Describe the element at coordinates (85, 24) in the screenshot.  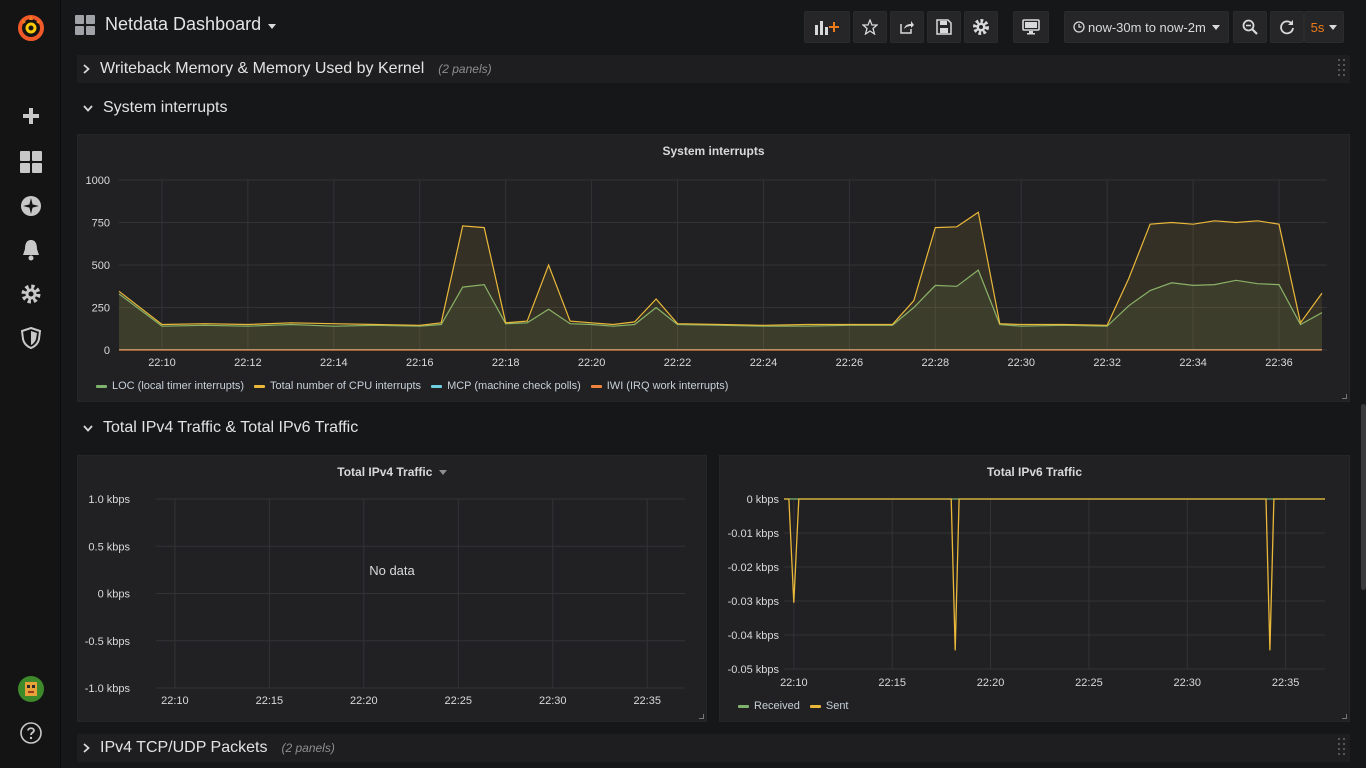
I see `dashboard-grid-icon` at that location.